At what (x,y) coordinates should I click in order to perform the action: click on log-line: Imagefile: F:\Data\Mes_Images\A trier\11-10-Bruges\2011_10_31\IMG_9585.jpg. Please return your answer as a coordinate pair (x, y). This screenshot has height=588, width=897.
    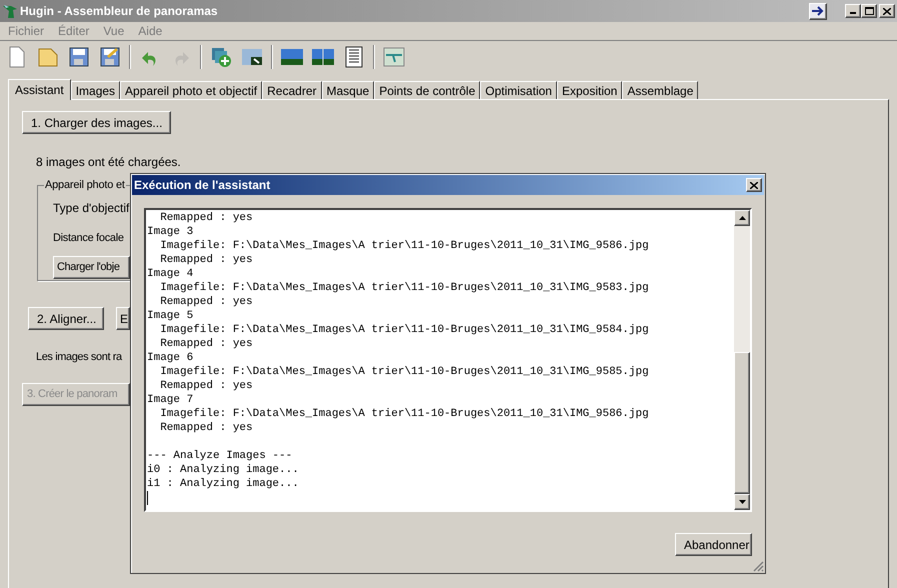
    Looking at the image, I should click on (404, 372).